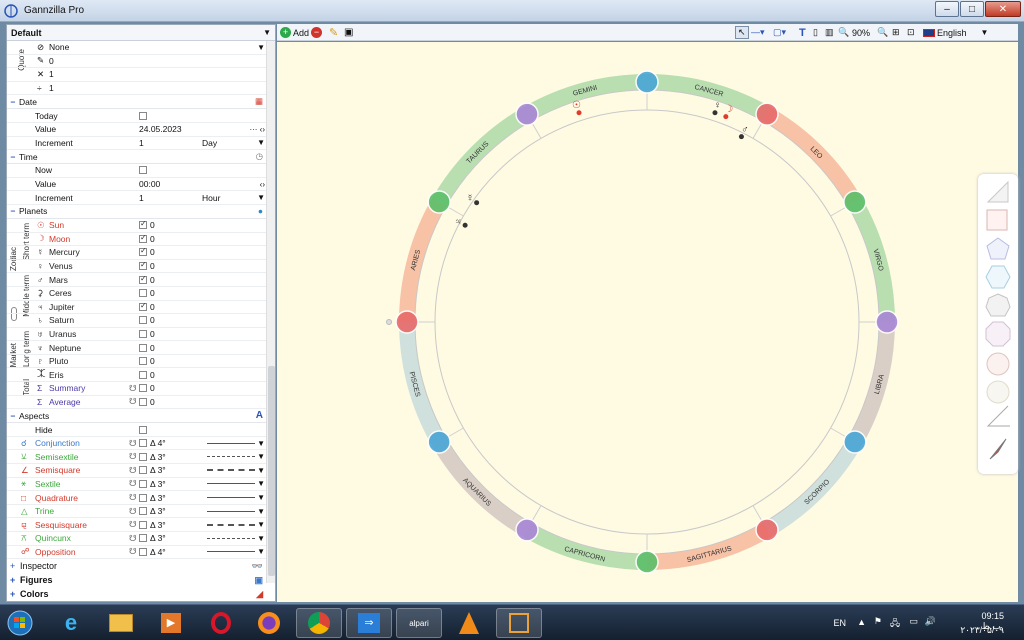  I want to click on heptagon-shape-button, so click(998, 305).